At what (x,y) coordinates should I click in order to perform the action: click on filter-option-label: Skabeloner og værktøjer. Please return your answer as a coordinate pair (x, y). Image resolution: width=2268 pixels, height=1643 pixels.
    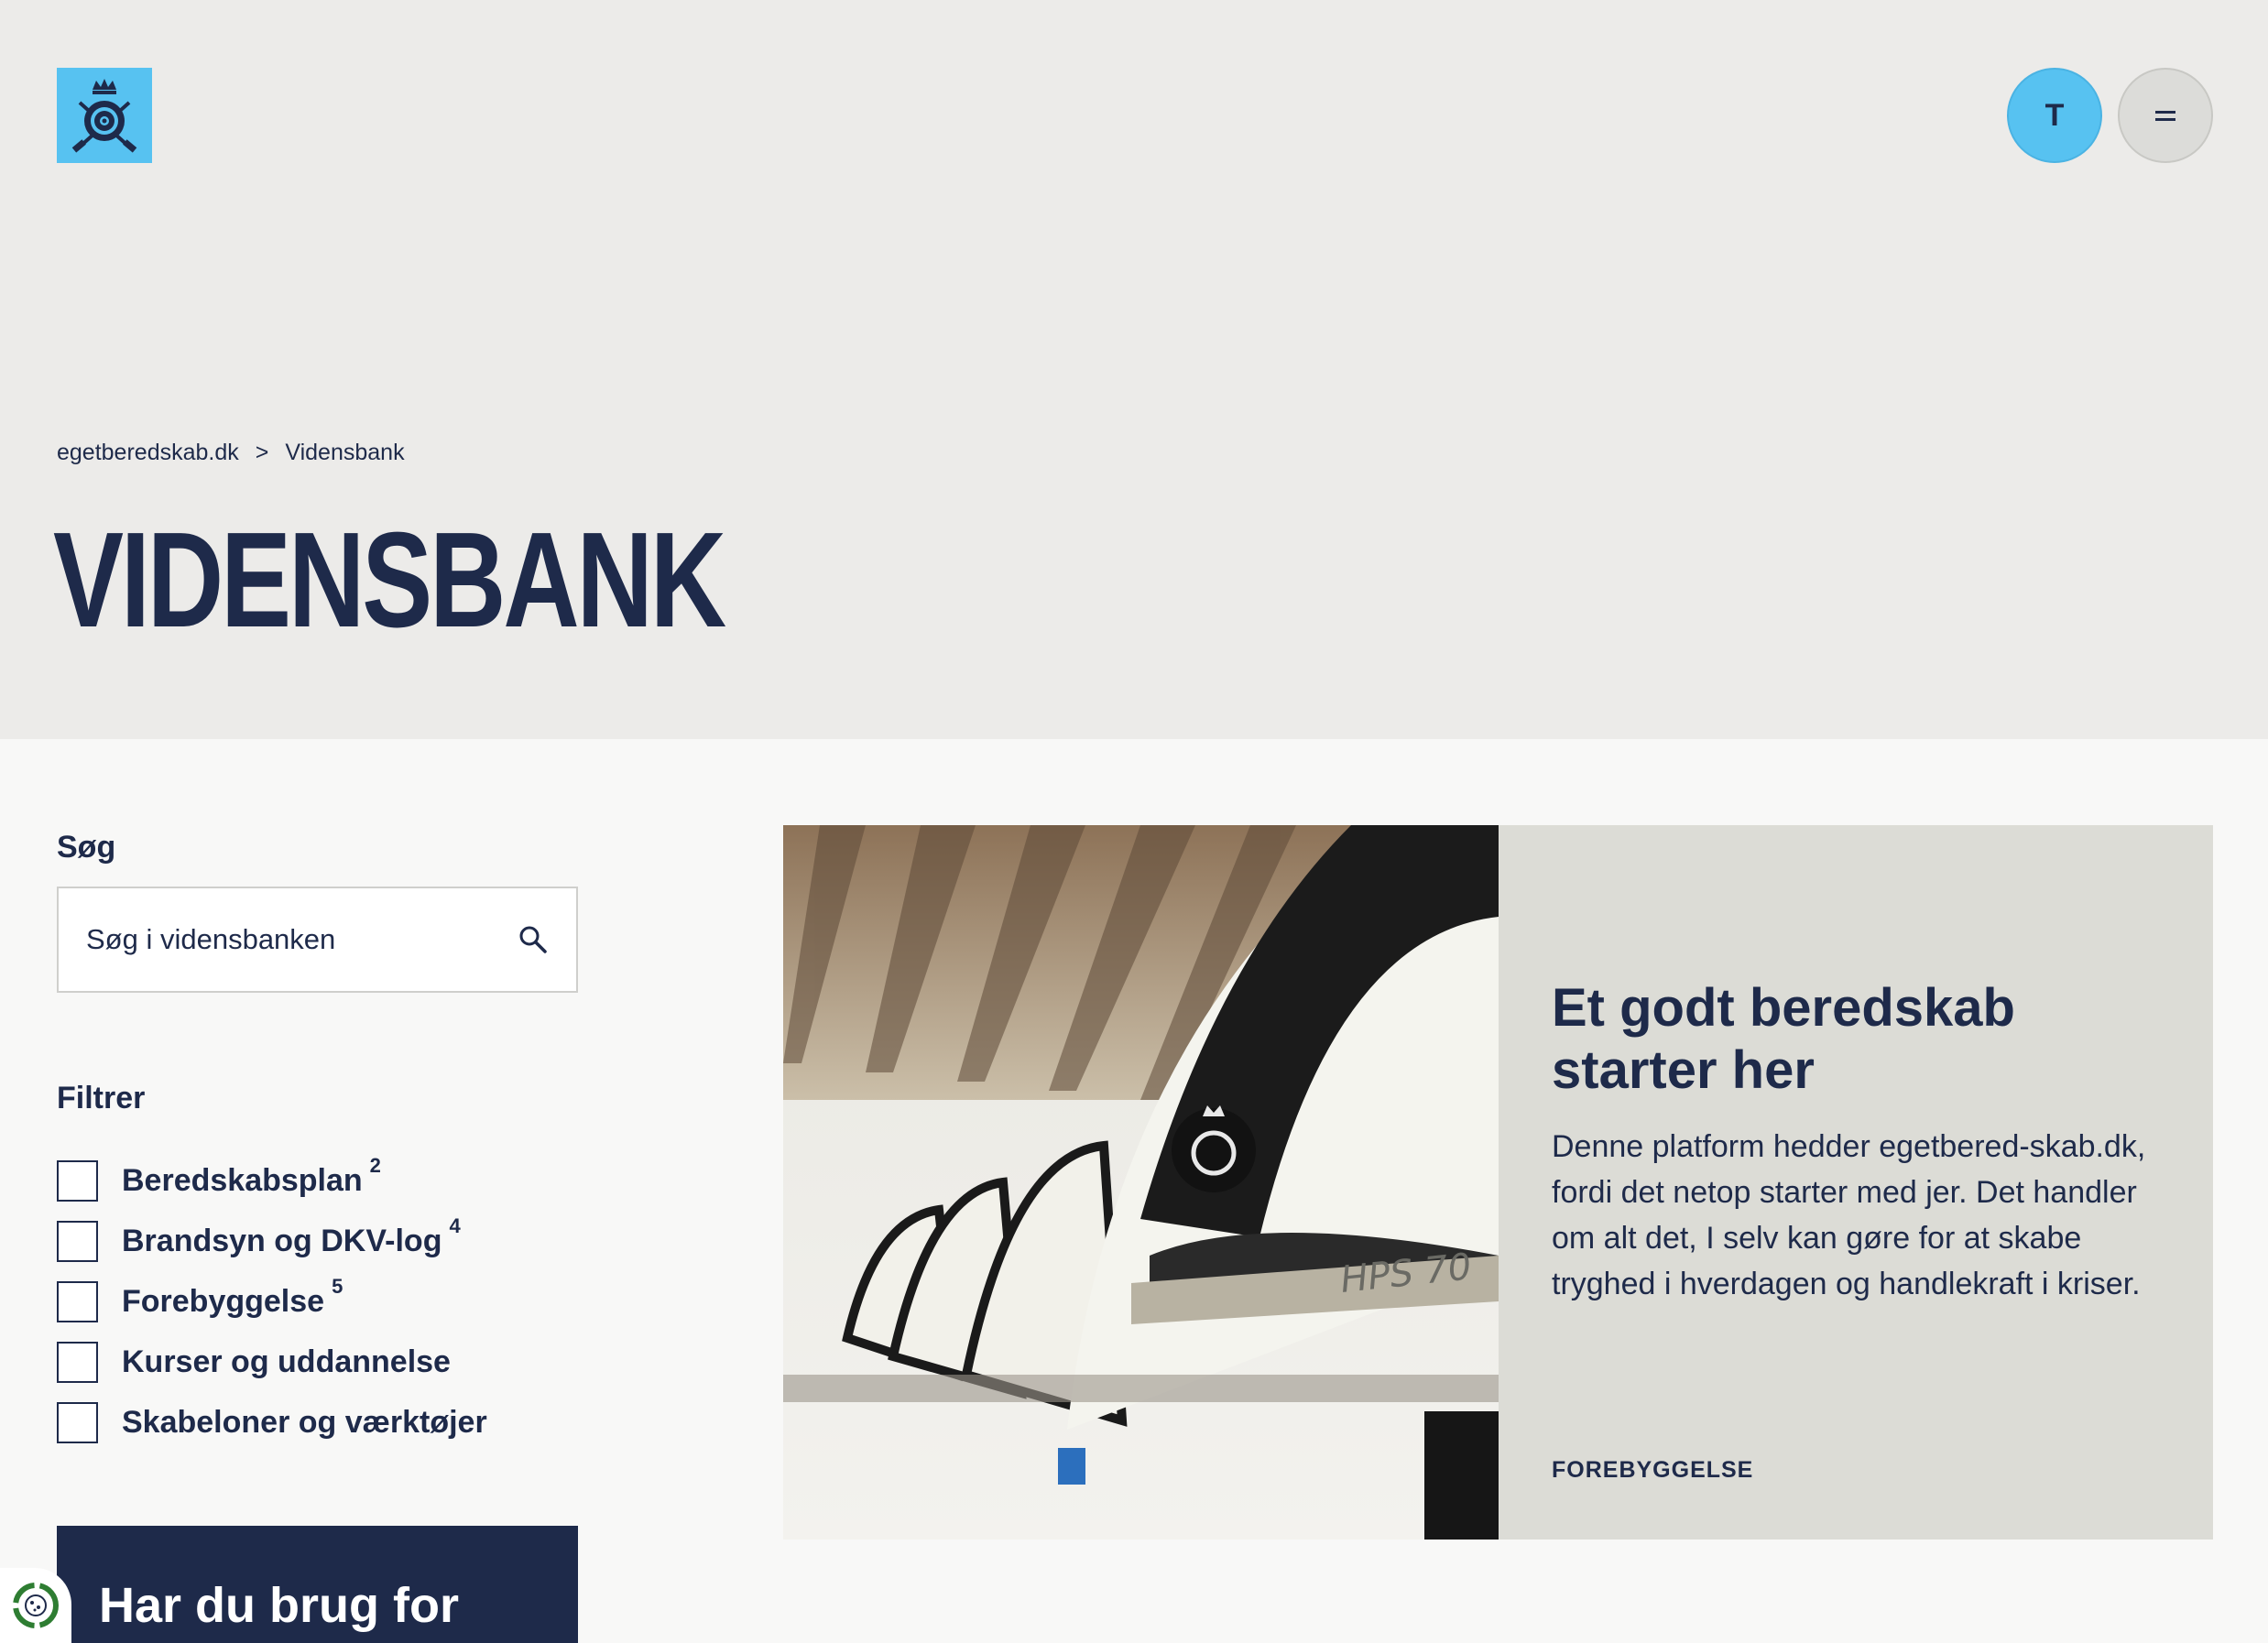
    Looking at the image, I should click on (304, 1422).